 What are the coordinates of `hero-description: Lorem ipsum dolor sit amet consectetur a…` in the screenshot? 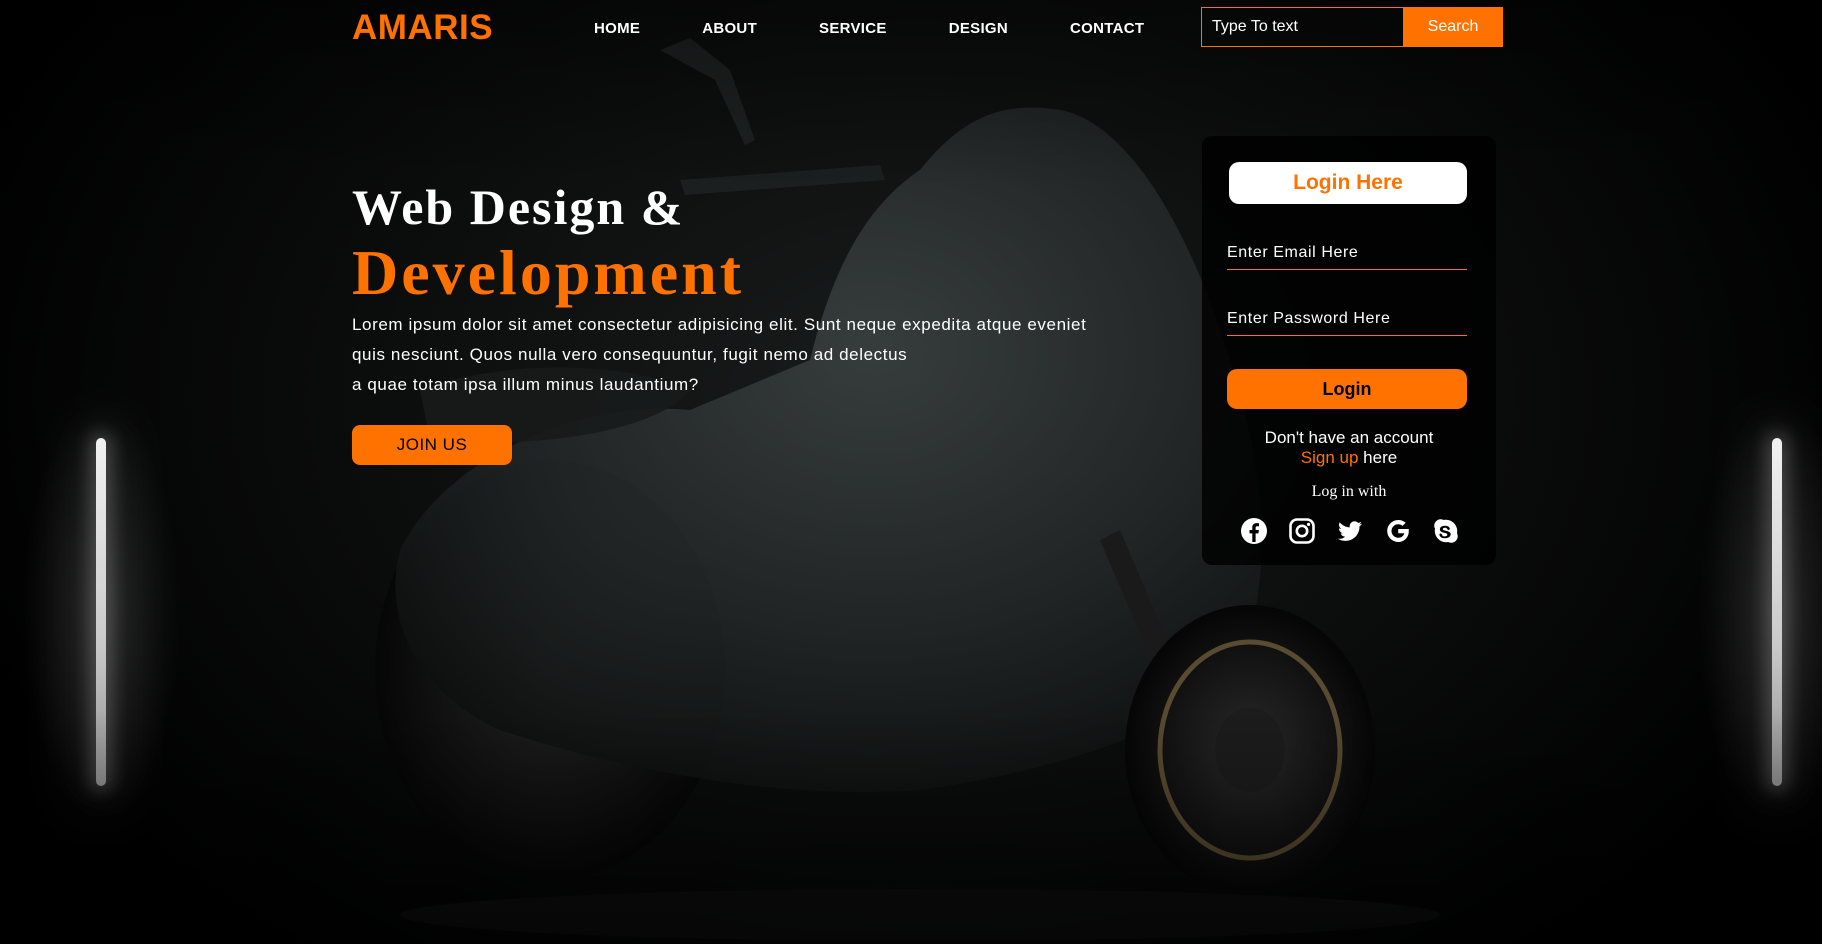 It's located at (732, 355).